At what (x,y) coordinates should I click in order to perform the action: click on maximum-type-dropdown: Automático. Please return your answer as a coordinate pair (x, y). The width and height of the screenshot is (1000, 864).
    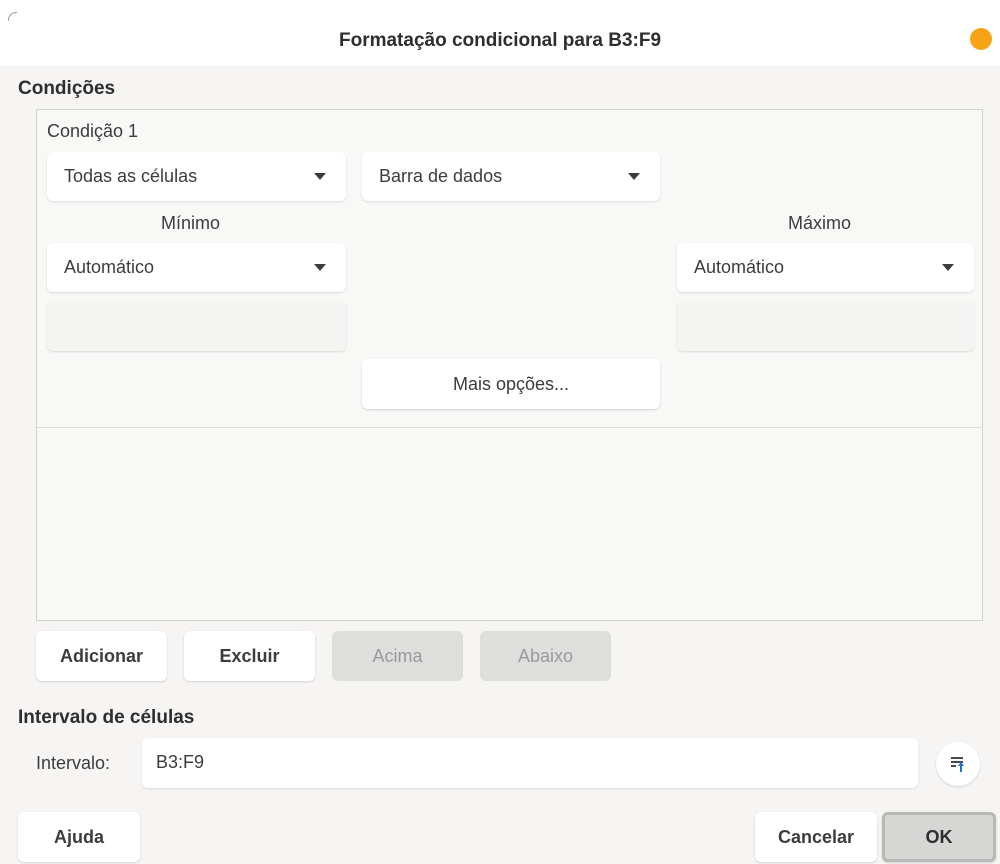
    Looking at the image, I should click on (825, 267).